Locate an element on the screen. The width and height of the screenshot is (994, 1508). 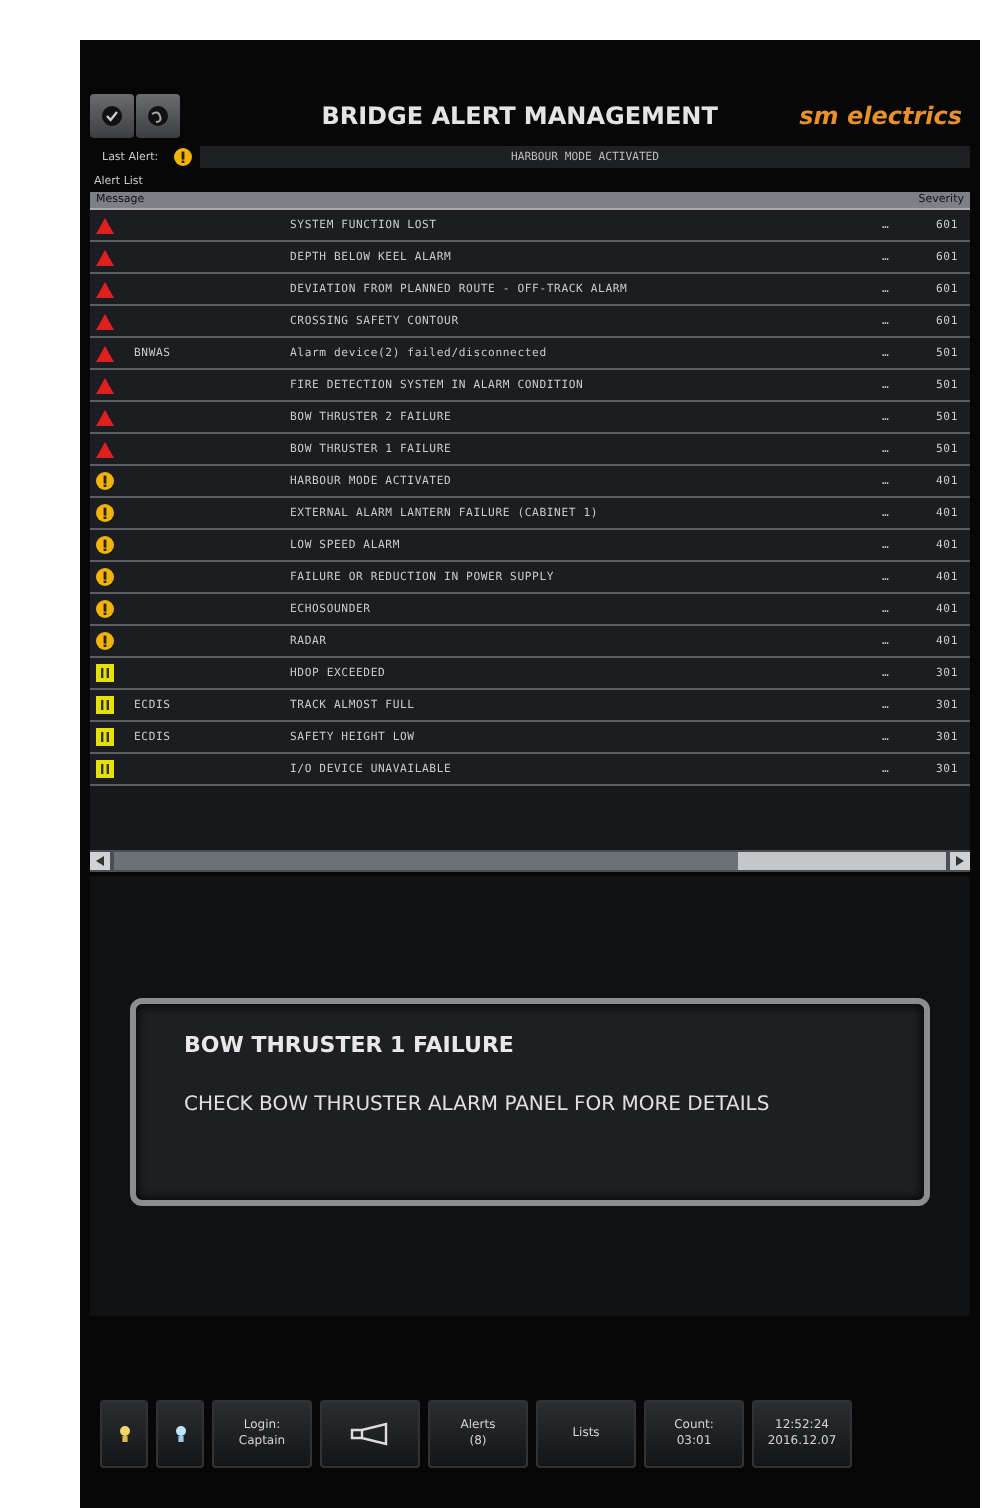
right-arrow-icon is located at coordinates (960, 861).